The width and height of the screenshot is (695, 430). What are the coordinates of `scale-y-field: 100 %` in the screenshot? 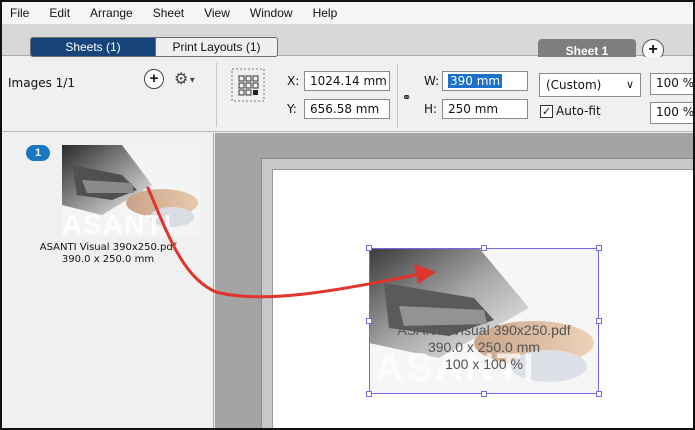 It's located at (671, 113).